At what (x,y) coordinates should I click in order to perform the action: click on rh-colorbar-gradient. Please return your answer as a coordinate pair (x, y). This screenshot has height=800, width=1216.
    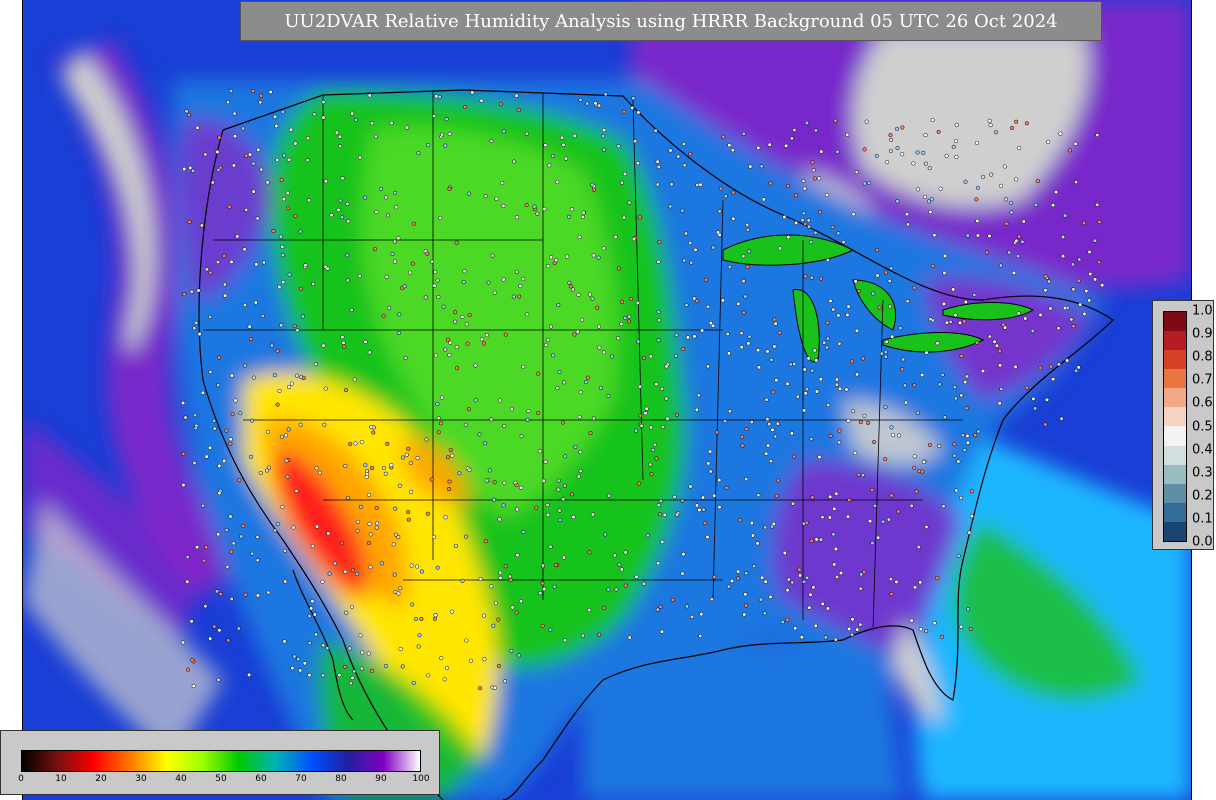
    Looking at the image, I should click on (221, 761).